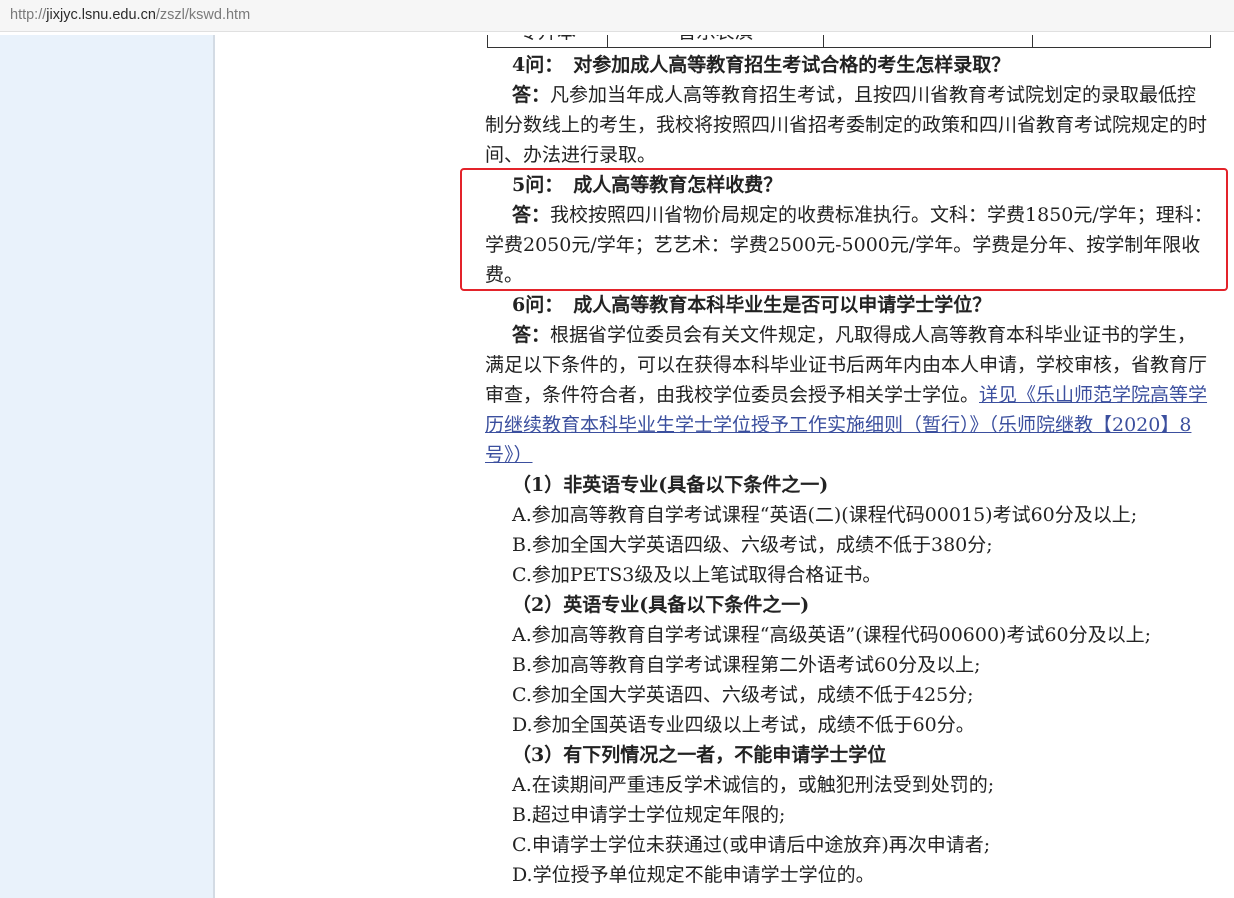 Image resolution: width=1234 pixels, height=898 pixels. I want to click on condition-heading: （1）非英语专业(具备以下条件之一), so click(670, 485).